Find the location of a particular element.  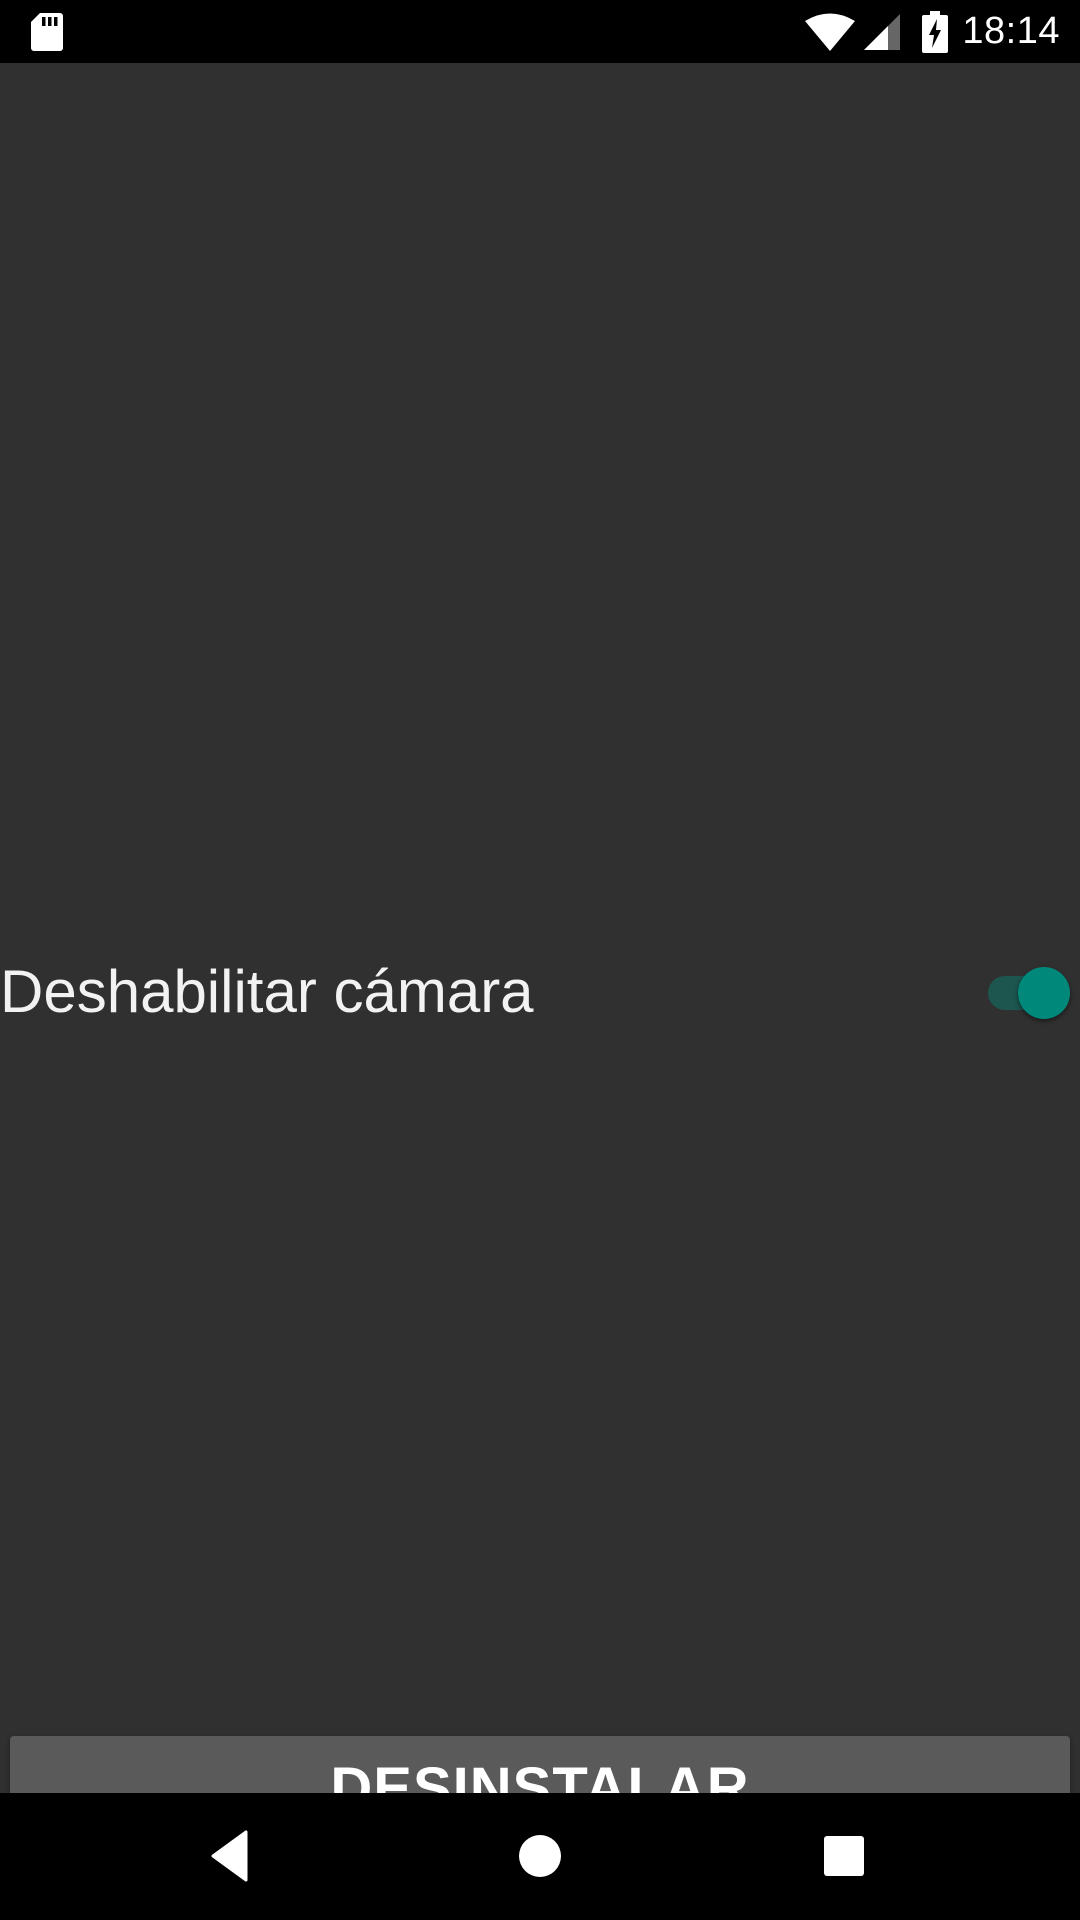

status-clock: 18:14 is located at coordinates (1011, 31).